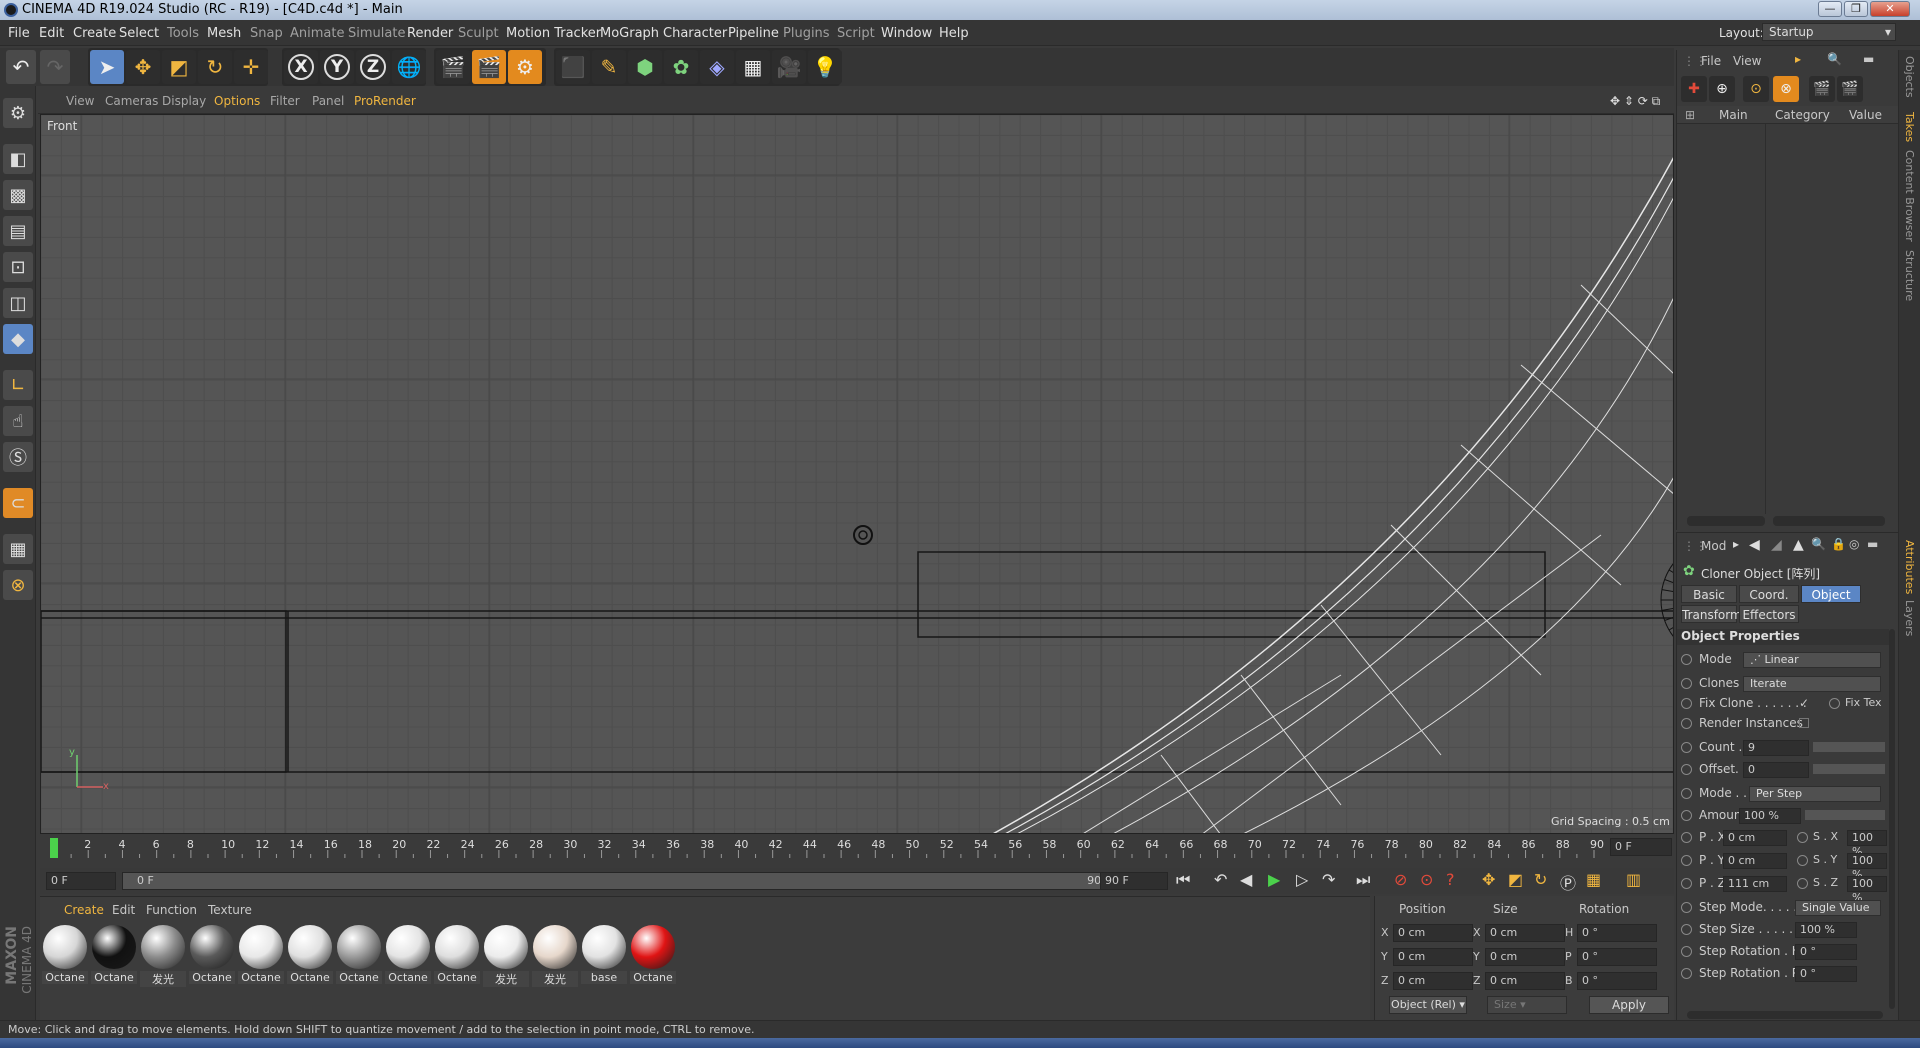 The image size is (1920, 1048). What do you see at coordinates (1826, 952) in the screenshot?
I see `step-rotation-h-field: 0 °` at bounding box center [1826, 952].